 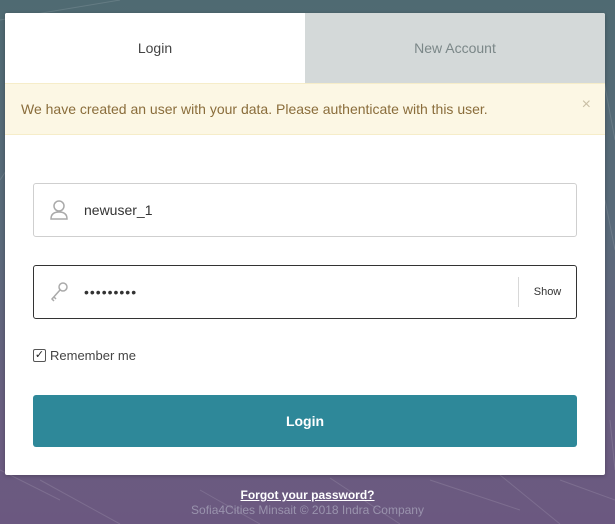 I want to click on key-icon, so click(x=59, y=292).